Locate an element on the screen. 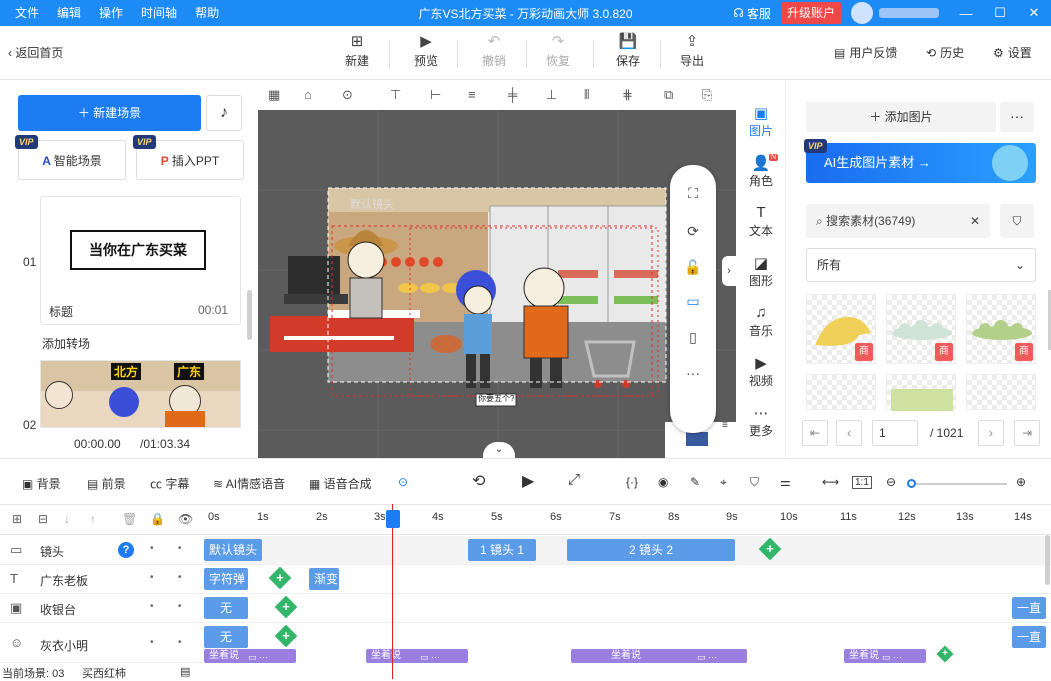 This screenshot has width=1051, height=681. fit-width-icon: ⟷ is located at coordinates (830, 482).